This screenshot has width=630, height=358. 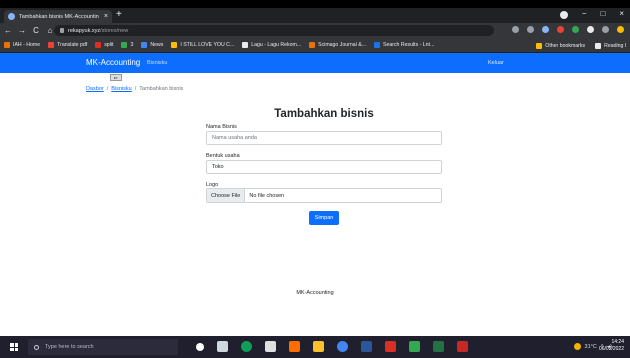 What do you see at coordinates (324, 114) in the screenshot?
I see `page-title: Tambahkan bisnis` at bounding box center [324, 114].